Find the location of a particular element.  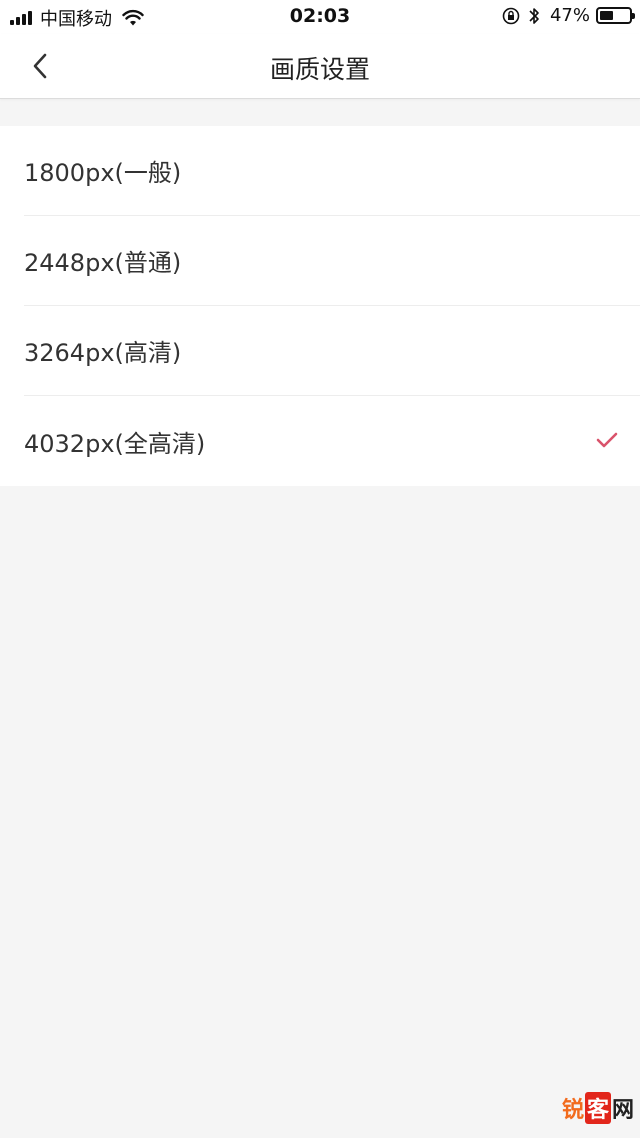

option-label: 1800px(一般) is located at coordinates (103, 173).